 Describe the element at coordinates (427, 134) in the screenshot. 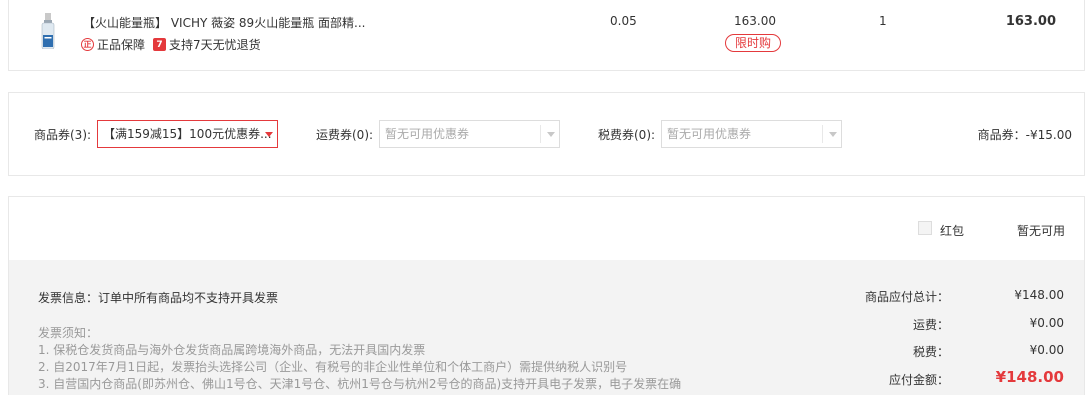

I see `shipping-coupon-value: 暂无可用优惠券` at that location.